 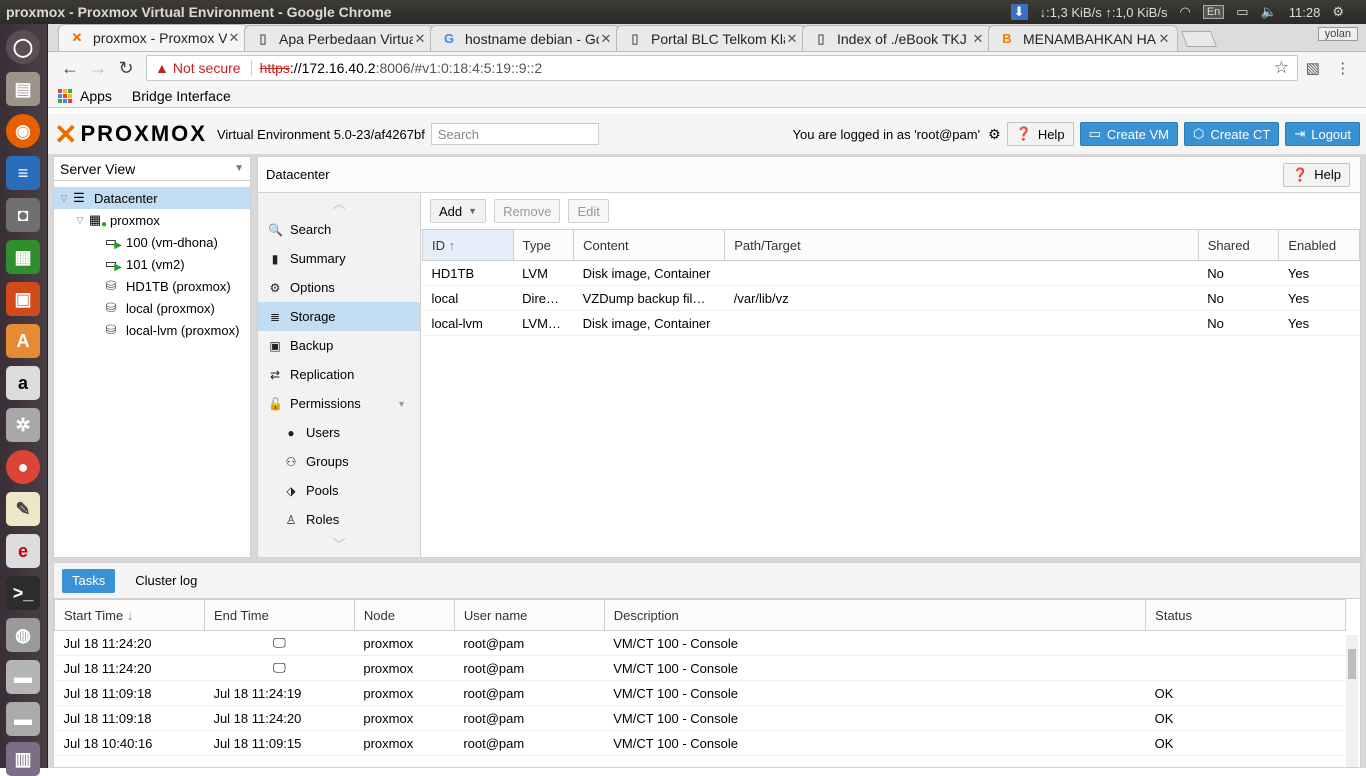 What do you see at coordinates (339, 38) in the screenshot?
I see `browser-tab: ▯ Apa Perbedaan Virtualisasi✕` at bounding box center [339, 38].